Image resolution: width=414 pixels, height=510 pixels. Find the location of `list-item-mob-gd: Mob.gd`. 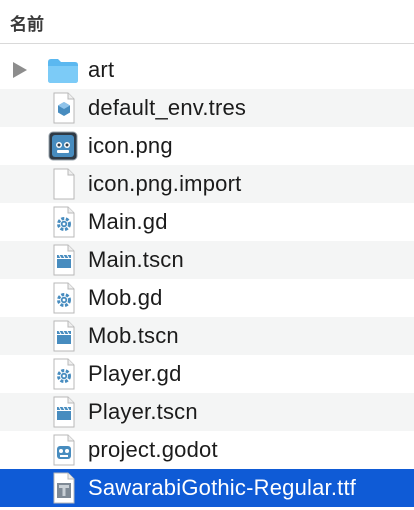

list-item-mob-gd: Mob.gd is located at coordinates (207, 298).